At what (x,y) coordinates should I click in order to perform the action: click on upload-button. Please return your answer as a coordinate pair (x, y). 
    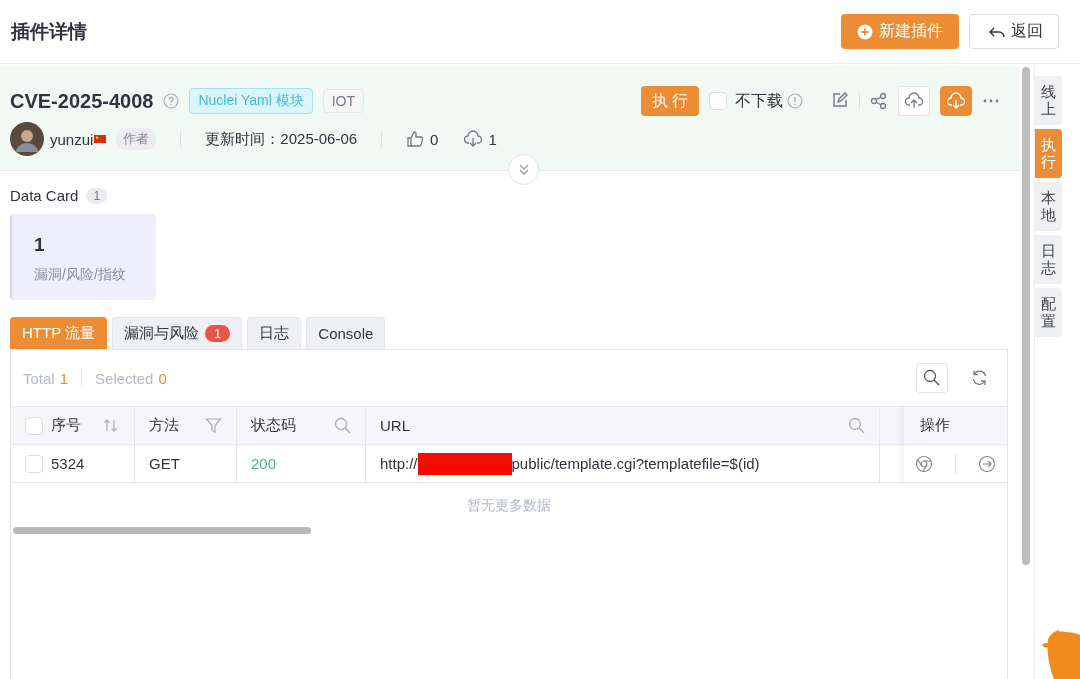
    Looking at the image, I should click on (914, 101).